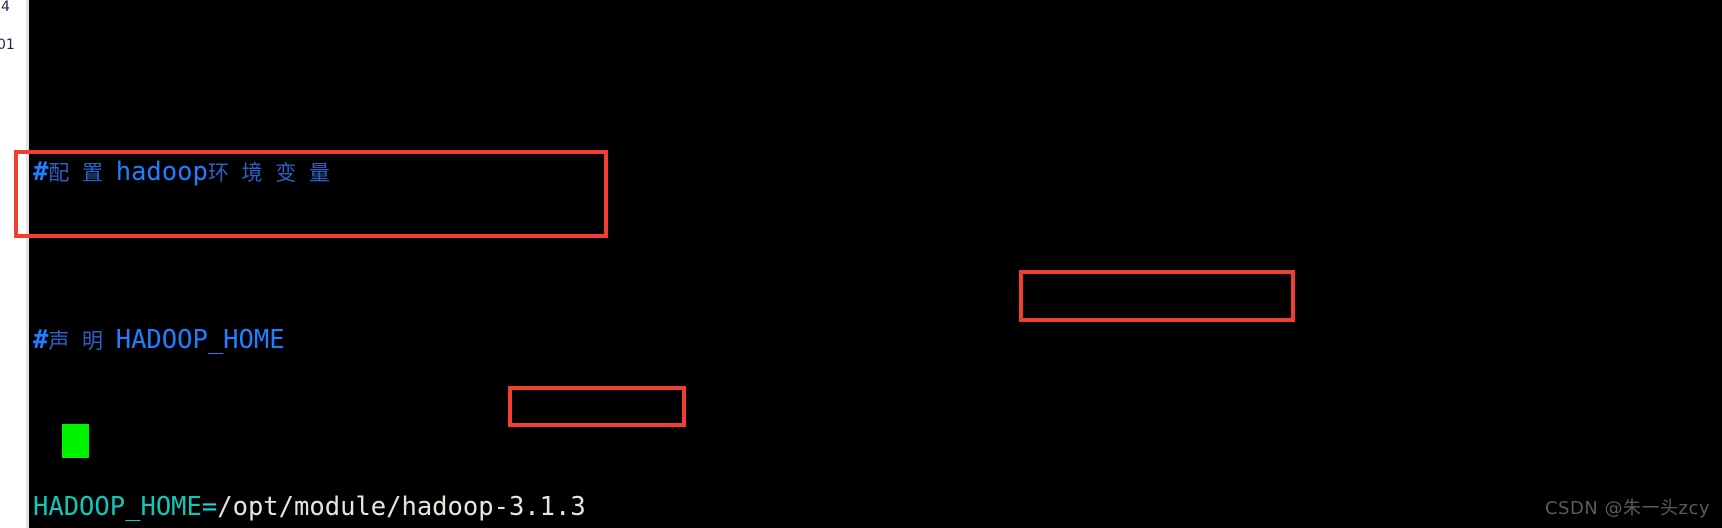 This screenshot has height=528, width=1722. I want to click on comment-text-latin: hadoop, so click(161, 172).